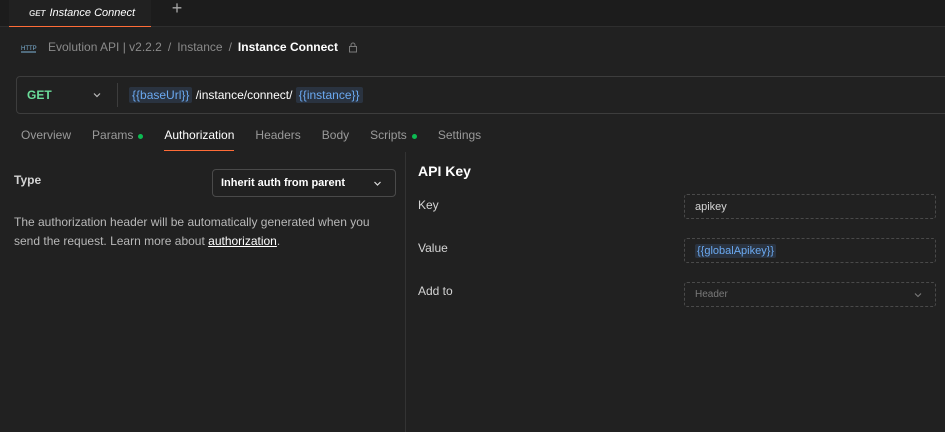 The height and width of the screenshot is (432, 945). Describe the element at coordinates (288, 47) in the screenshot. I see `breadcrumb-current: Instance Connect` at that location.